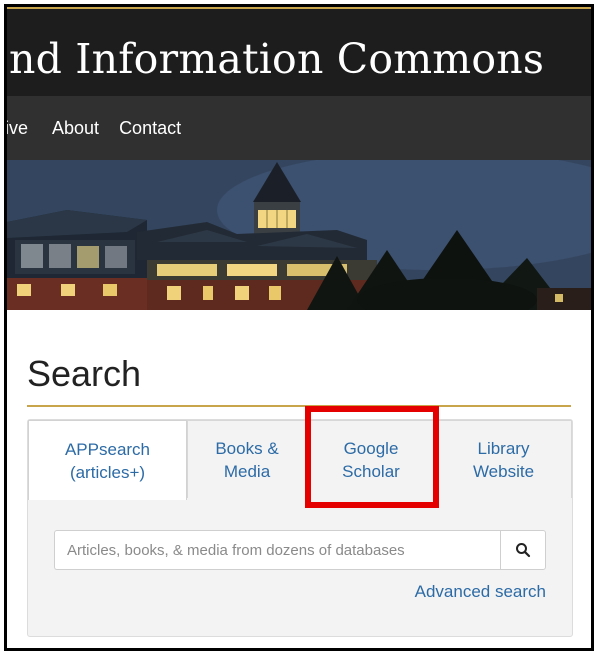 This screenshot has width=598, height=651. I want to click on site-header: nd Information Commons, so click(299, 51).